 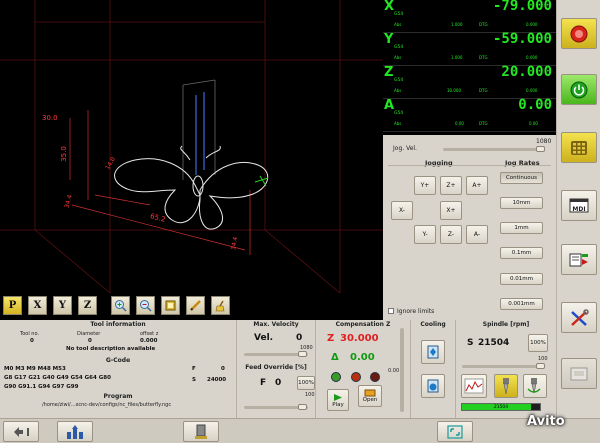 I want to click on jog-rate-10mm: 10mm, so click(x=521, y=203).